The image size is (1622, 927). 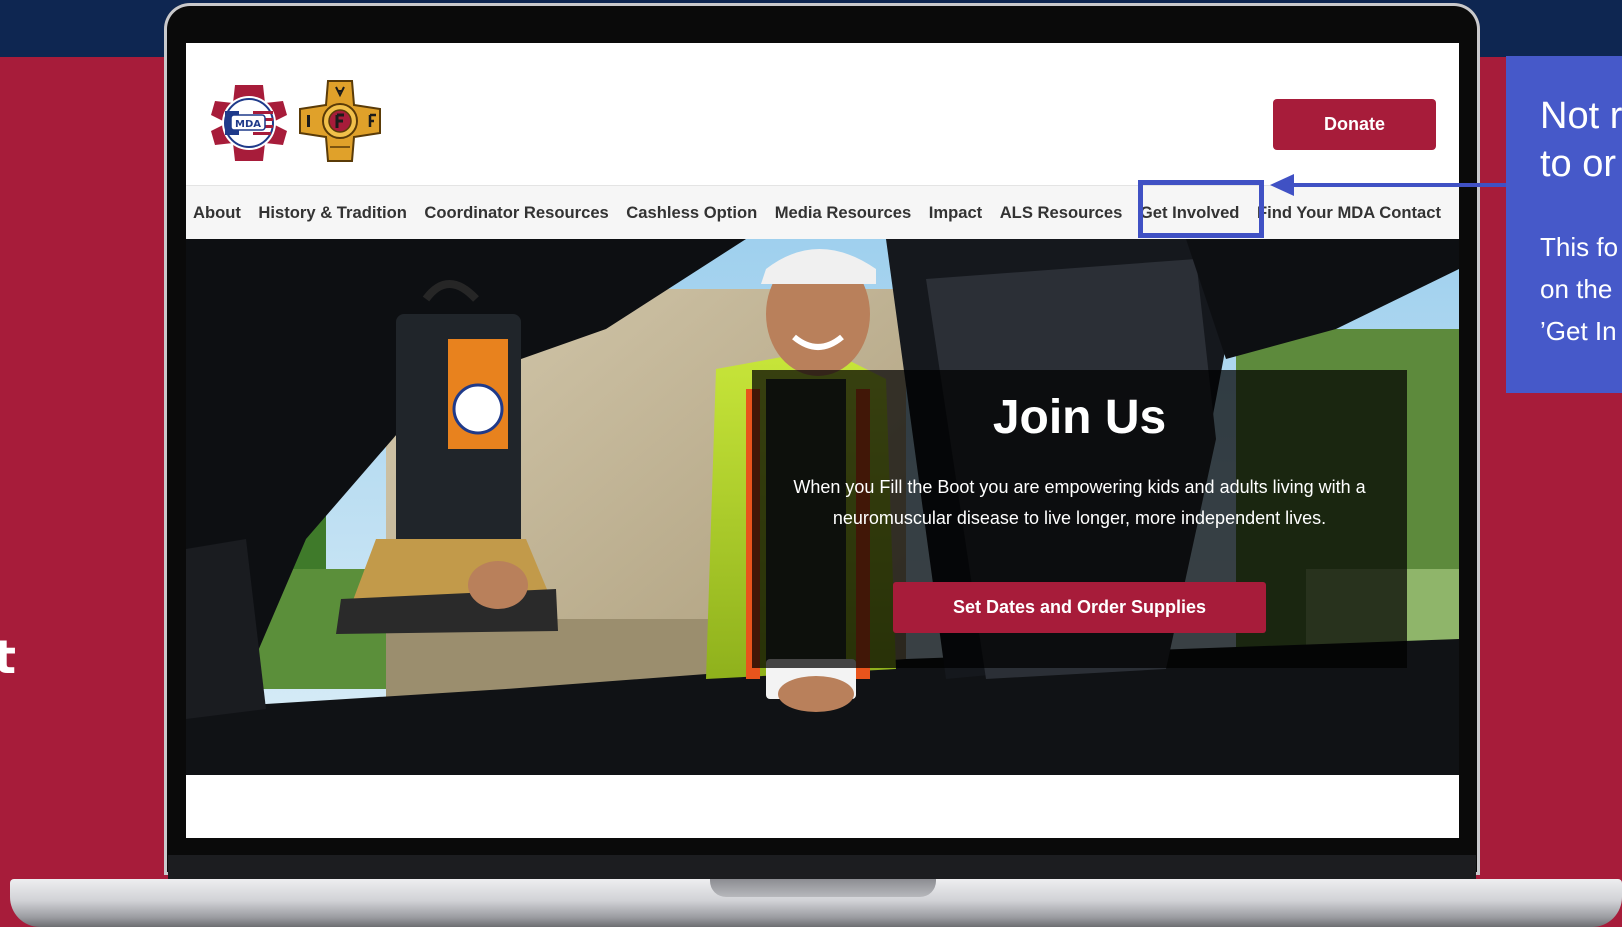 I want to click on svg-text: MDA, so click(x=248, y=124).